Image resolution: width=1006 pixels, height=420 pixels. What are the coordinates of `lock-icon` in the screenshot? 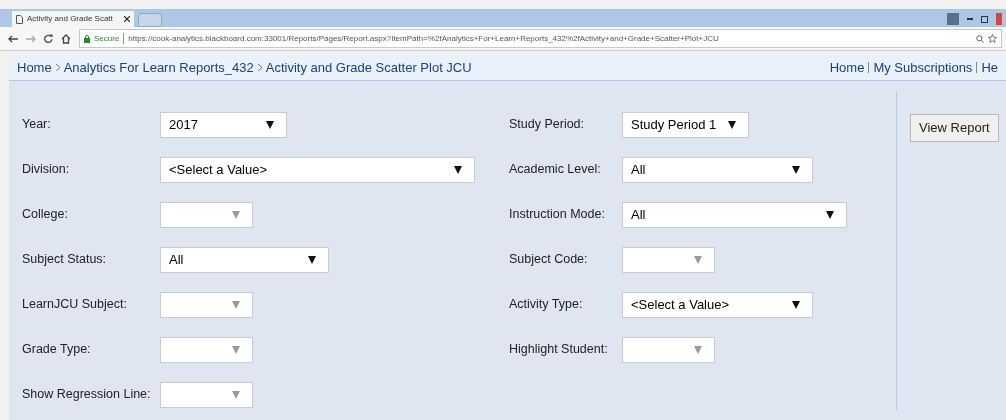 It's located at (87, 38).